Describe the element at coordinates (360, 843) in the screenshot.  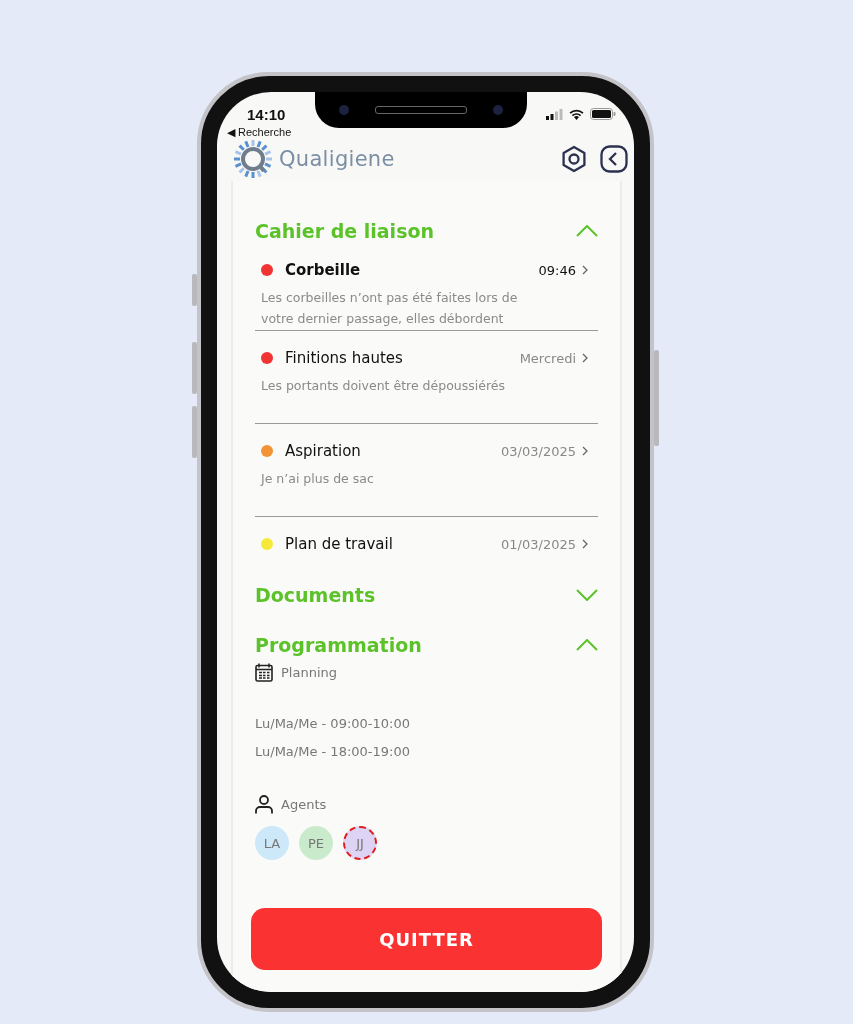
I see `agent-avatar: JJ` at that location.